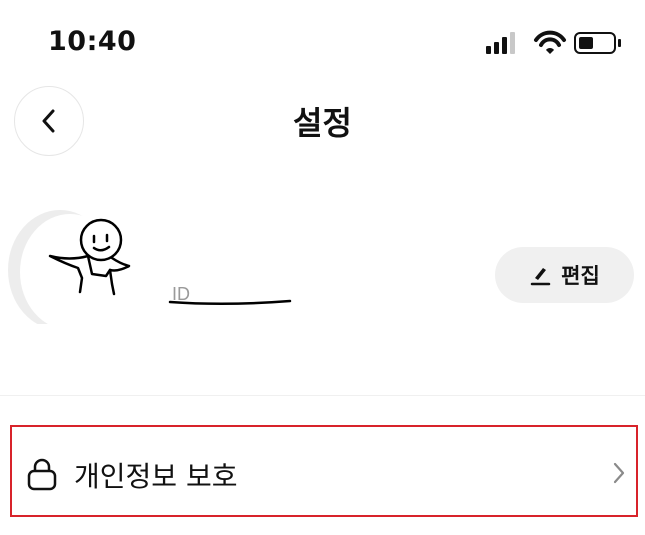 This screenshot has width=645, height=535. Describe the element at coordinates (500, 43) in the screenshot. I see `signal-icon` at that location.